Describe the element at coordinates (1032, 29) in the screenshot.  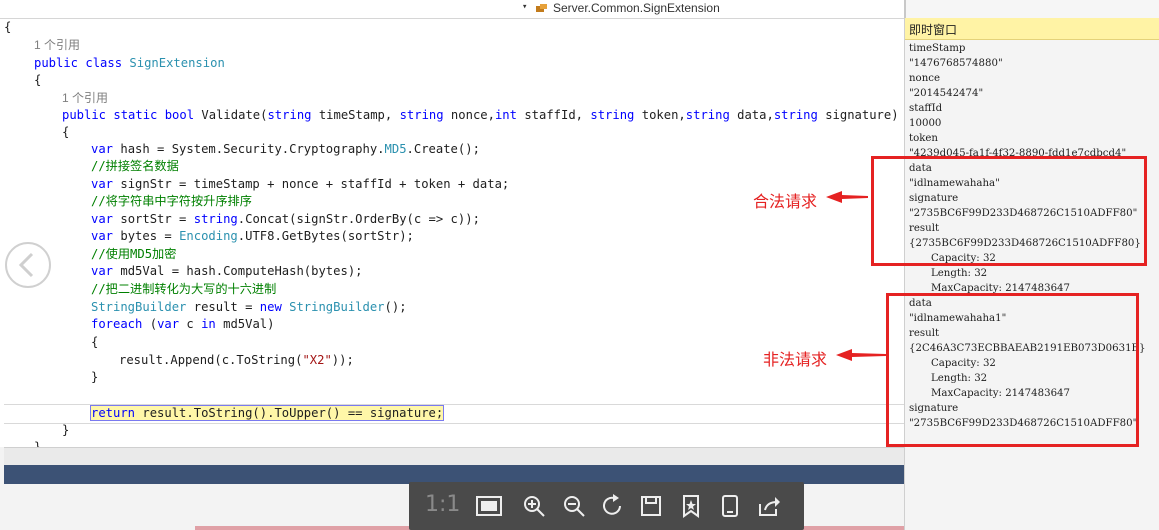
I see `immediate-window-title: 即时窗口` at that location.